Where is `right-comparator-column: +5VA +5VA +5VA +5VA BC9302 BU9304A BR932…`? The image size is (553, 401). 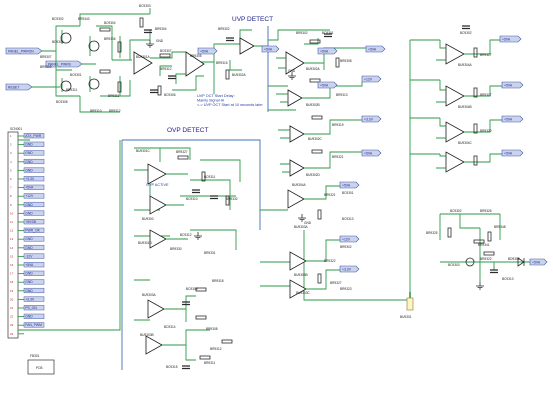
right-comparator-column: +5VA +5VA +5VA +5VA BC9302 BU9304A BR932… is located at coordinates (466, 162).